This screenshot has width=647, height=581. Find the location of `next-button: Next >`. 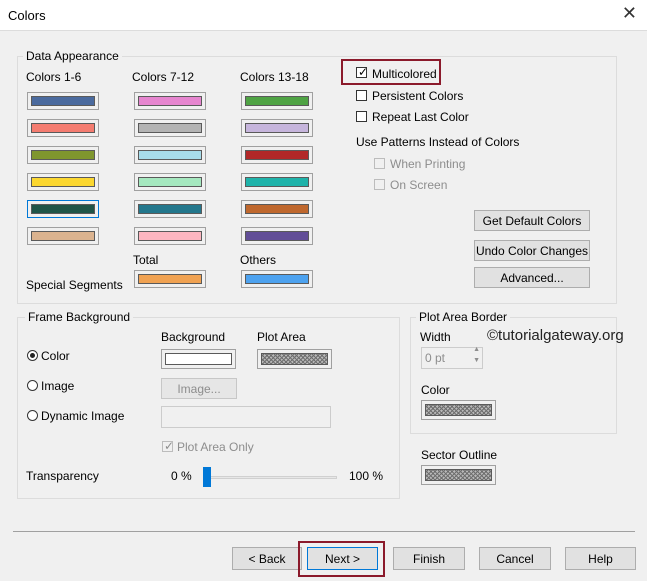

next-button: Next > is located at coordinates (342, 558).